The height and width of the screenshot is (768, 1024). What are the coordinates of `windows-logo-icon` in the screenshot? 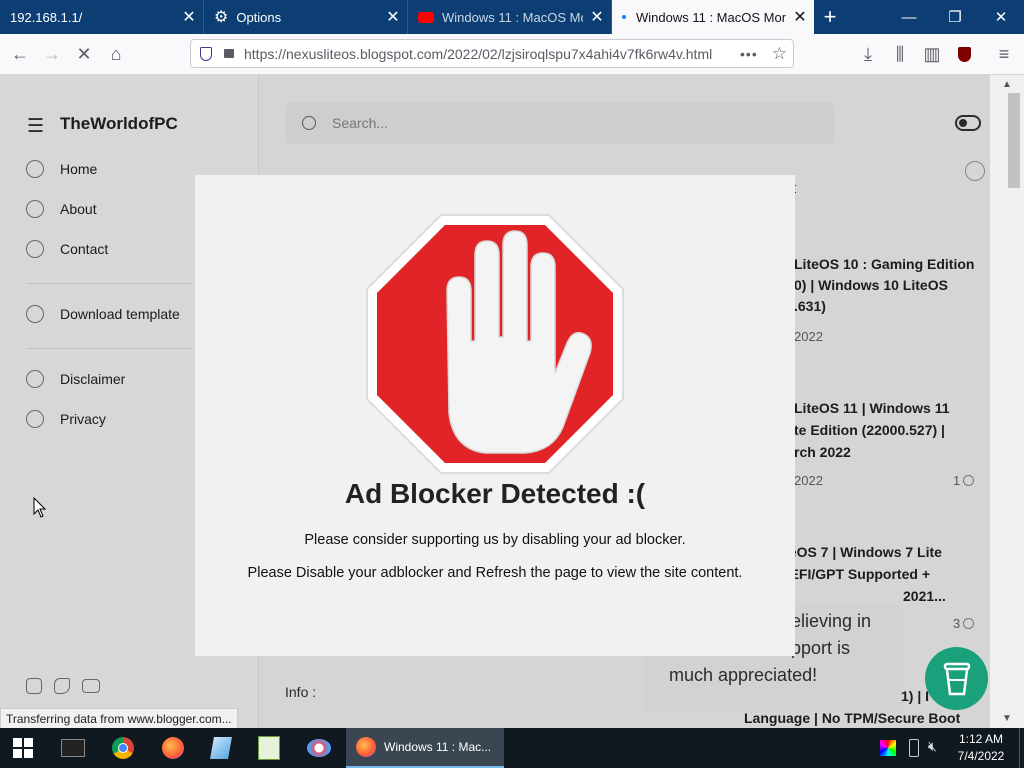 It's located at (23, 748).